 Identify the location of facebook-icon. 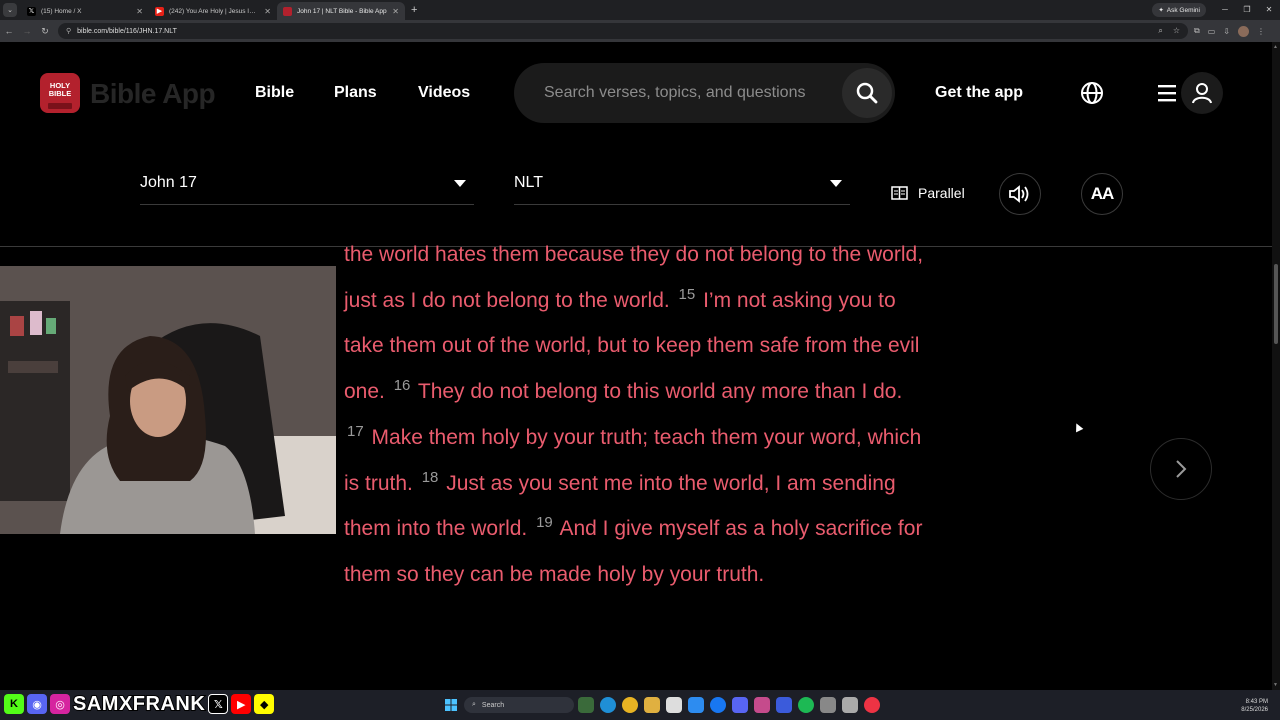
(718, 705).